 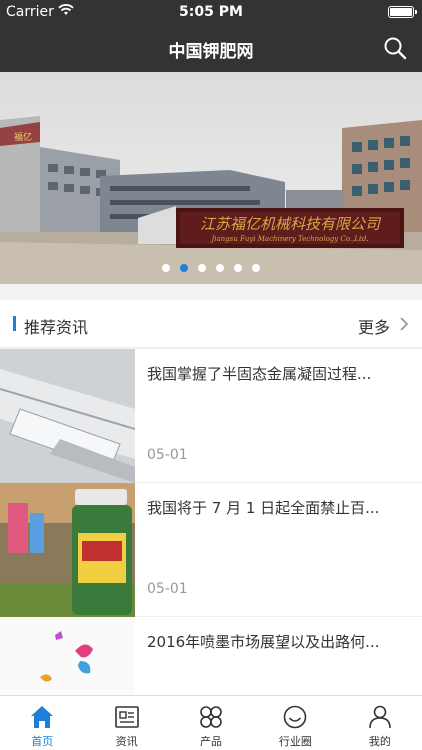 I want to click on section-accent-bar, so click(x=14, y=323).